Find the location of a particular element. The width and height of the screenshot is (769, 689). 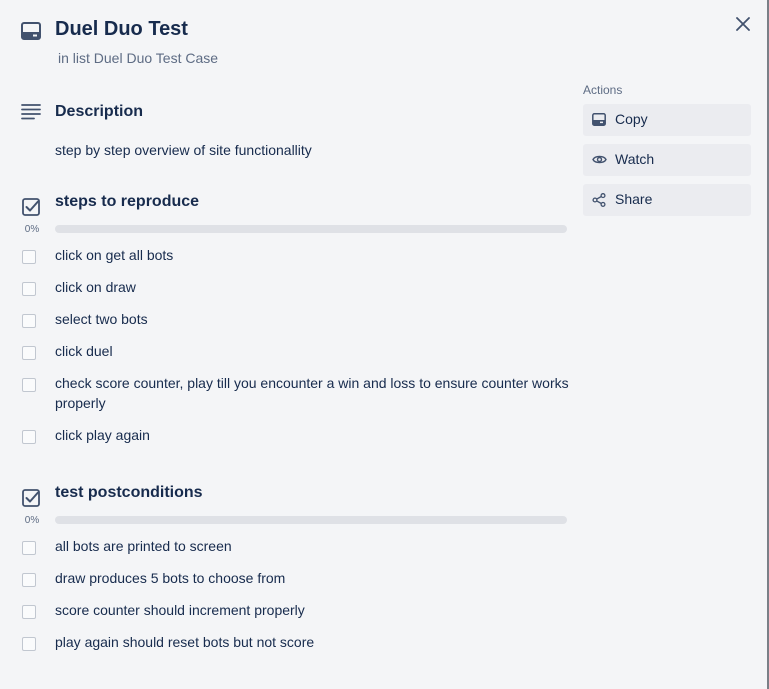

share-button: Share is located at coordinates (667, 200).